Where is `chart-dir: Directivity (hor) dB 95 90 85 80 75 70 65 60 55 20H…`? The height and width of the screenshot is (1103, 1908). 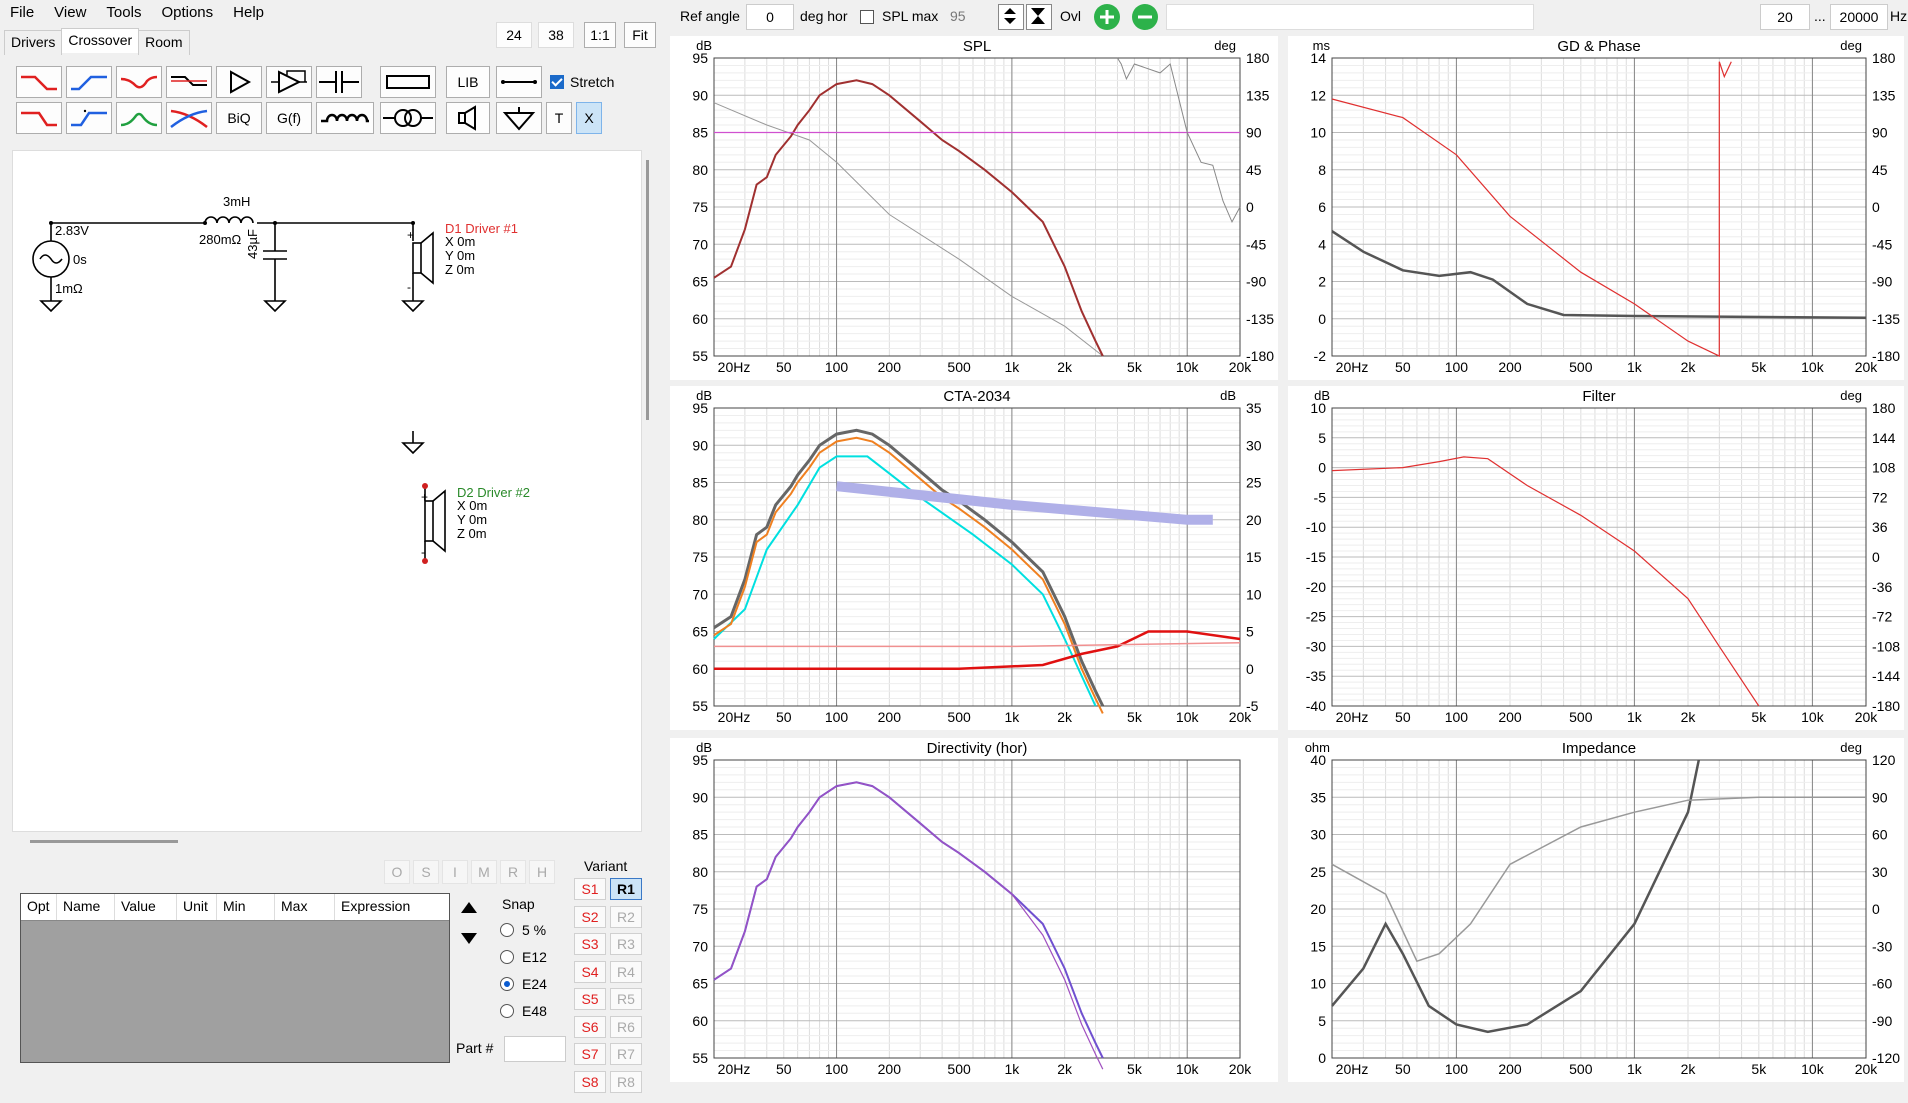
chart-dir: Directivity (hor) dB 95 90 85 80 75 70 65 60 55 20H… is located at coordinates (974, 910).